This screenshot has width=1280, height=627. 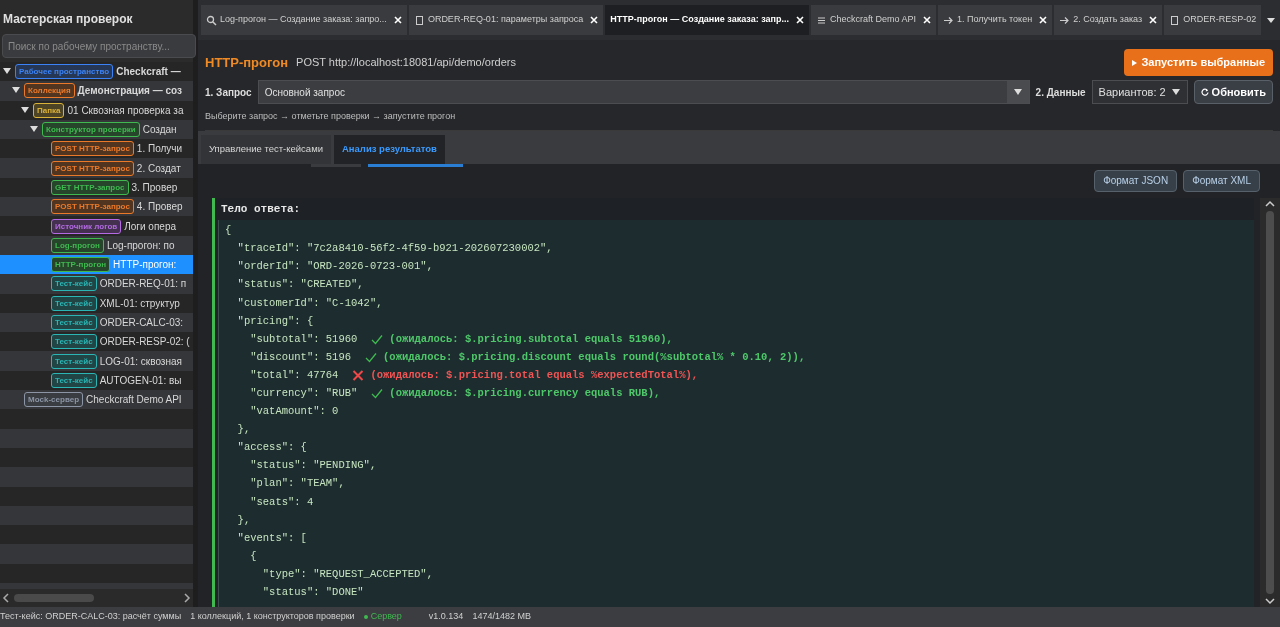 What do you see at coordinates (1136, 180) in the screenshot?
I see `format-button: Формат JSON` at bounding box center [1136, 180].